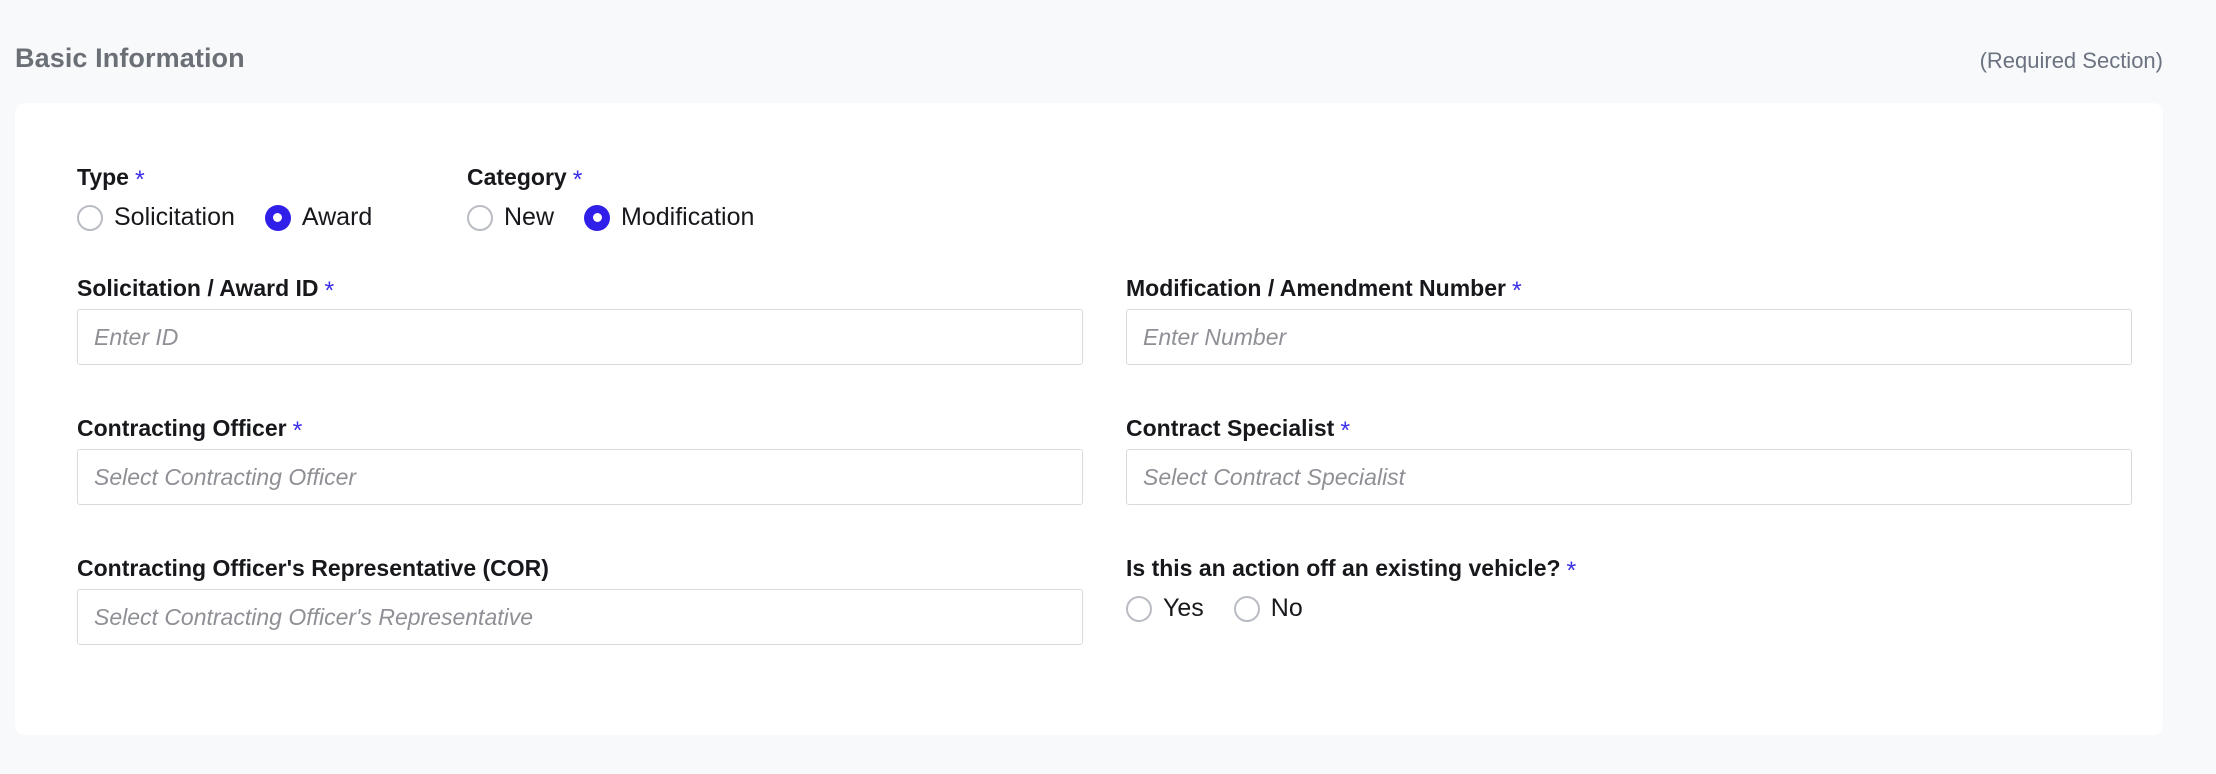 This screenshot has width=2216, height=774. What do you see at coordinates (1286, 608) in the screenshot?
I see `existing-vehicle-option-no-label: No` at bounding box center [1286, 608].